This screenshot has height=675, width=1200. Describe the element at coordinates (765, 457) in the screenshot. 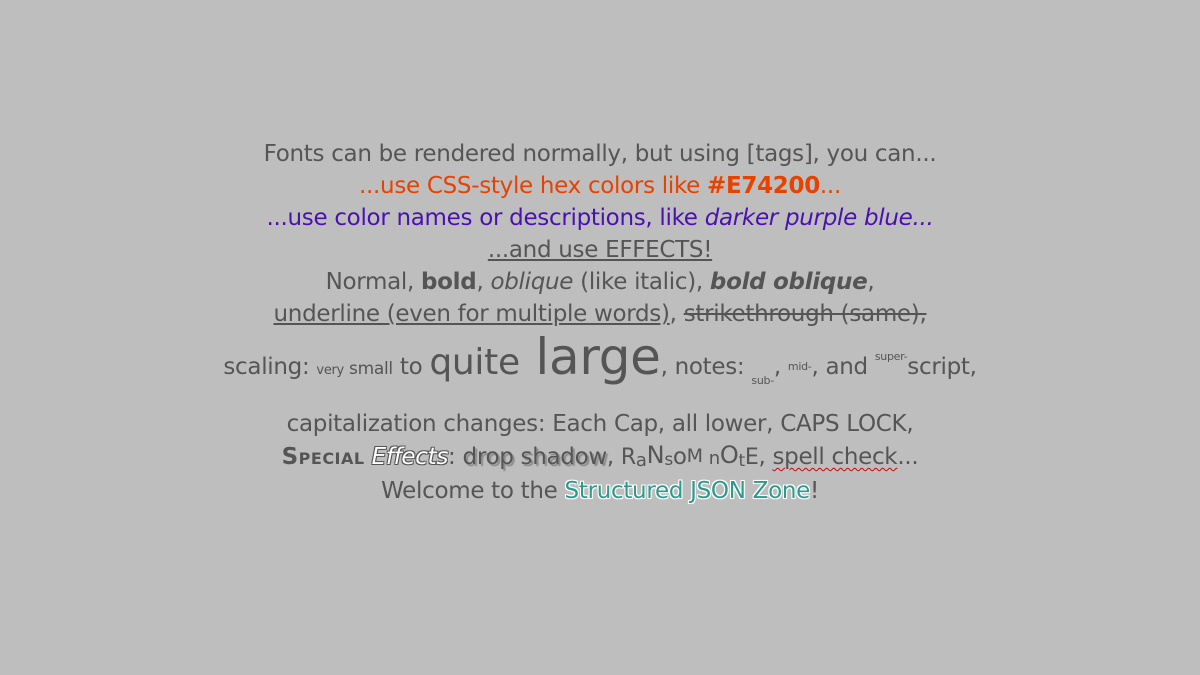

I see `special-comma-2: ,` at that location.